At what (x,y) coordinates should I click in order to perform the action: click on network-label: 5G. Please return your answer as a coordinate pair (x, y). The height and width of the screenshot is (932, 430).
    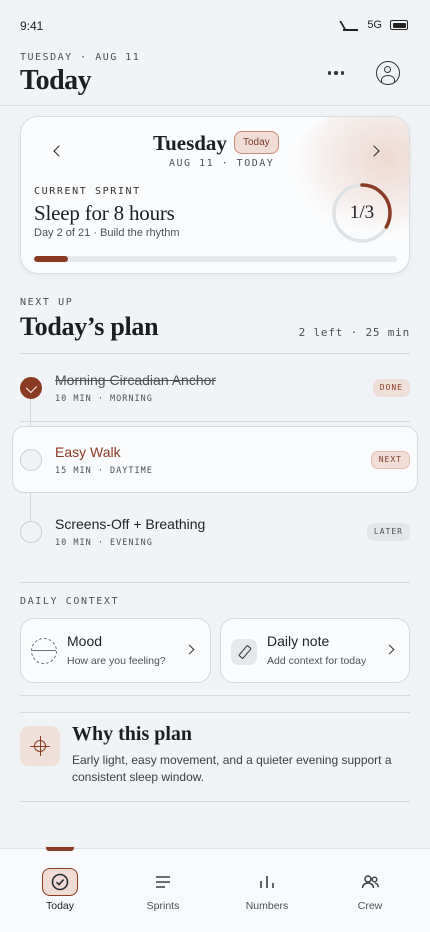
    Looking at the image, I should click on (374, 25).